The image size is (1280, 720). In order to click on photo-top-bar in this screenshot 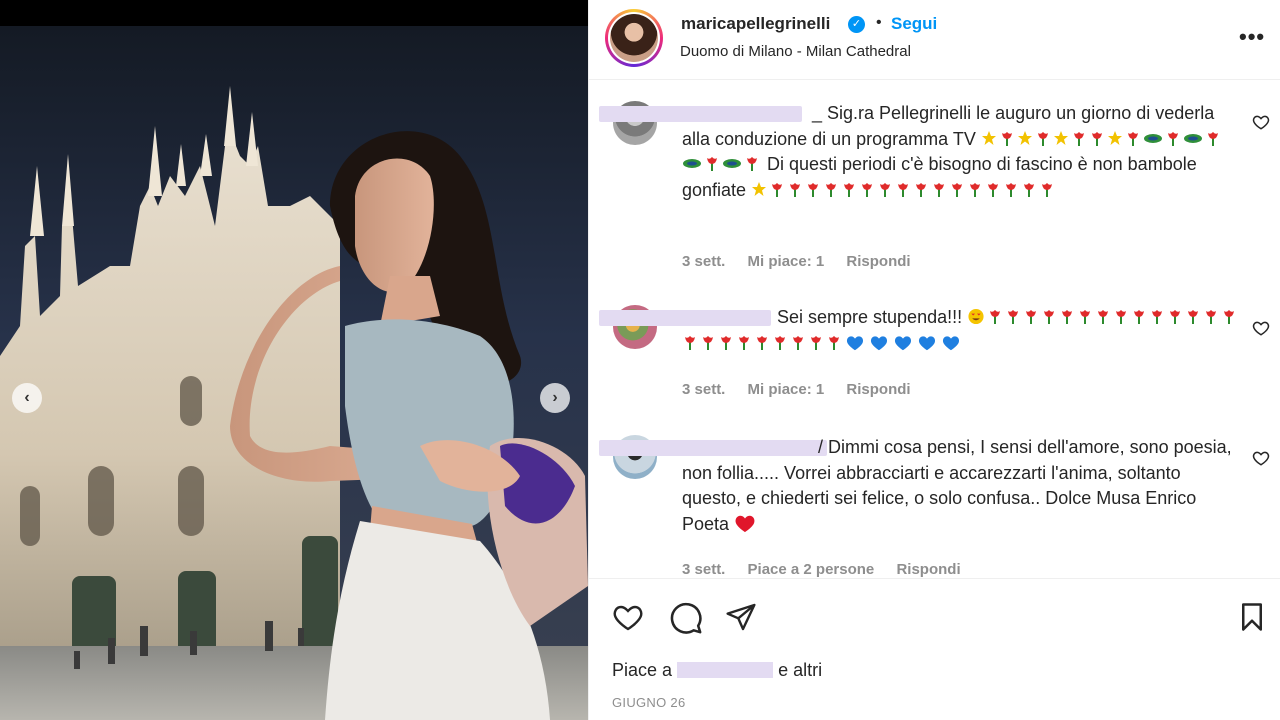, I will do `click(294, 13)`.